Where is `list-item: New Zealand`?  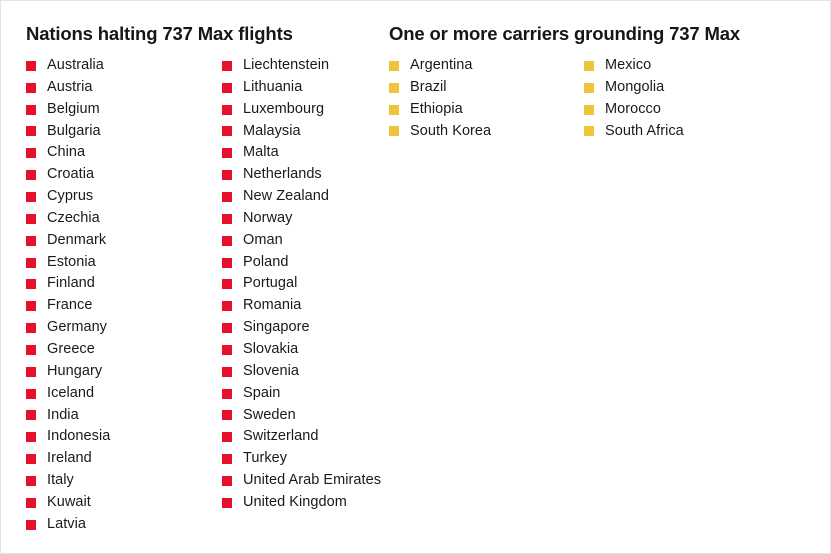 list-item: New Zealand is located at coordinates (302, 197).